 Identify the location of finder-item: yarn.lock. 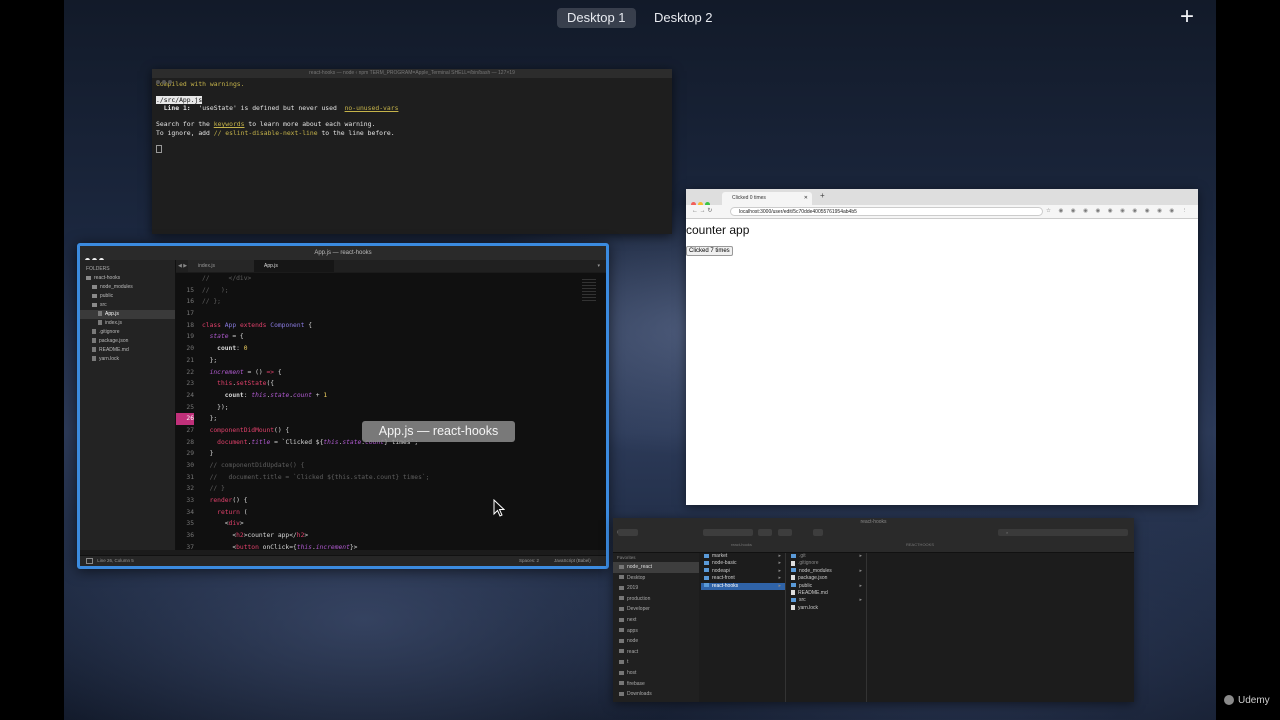
(827, 608).